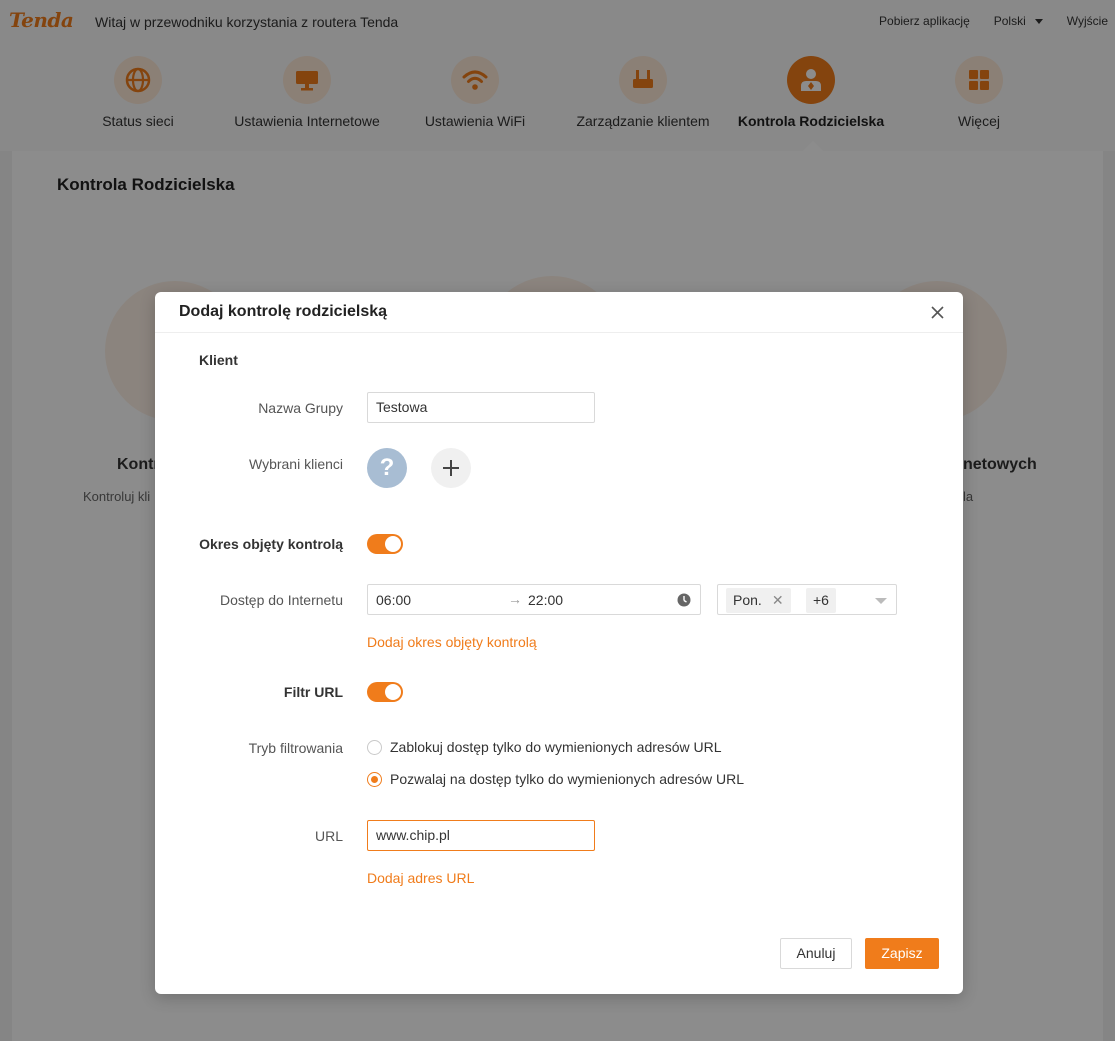 This screenshot has height=1041, width=1115. Describe the element at coordinates (452, 642) in the screenshot. I see `add-period-link: Dodaj okres objęty kontrolą` at that location.